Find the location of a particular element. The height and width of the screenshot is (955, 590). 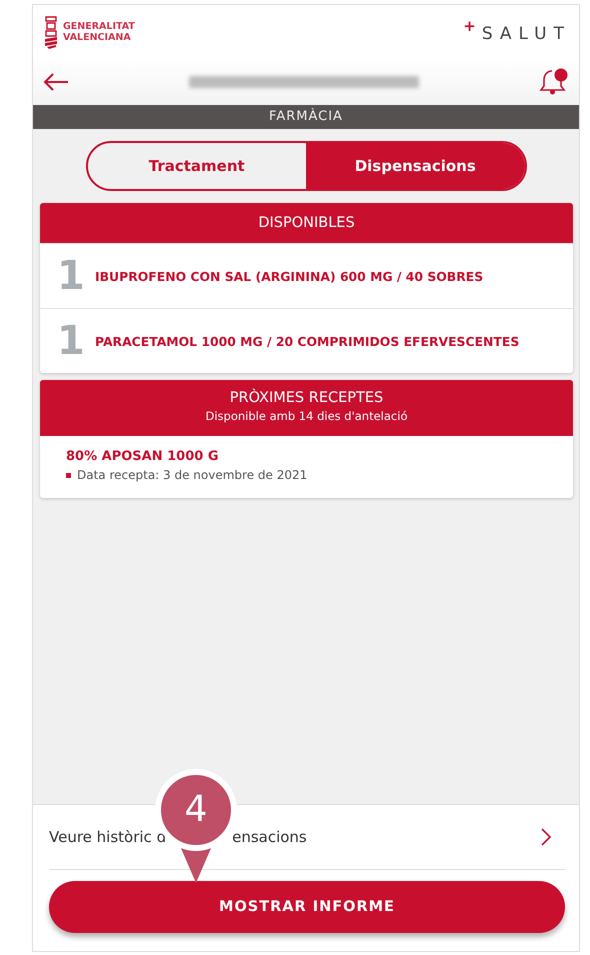

section-title: FARMÀCIA is located at coordinates (306, 117).